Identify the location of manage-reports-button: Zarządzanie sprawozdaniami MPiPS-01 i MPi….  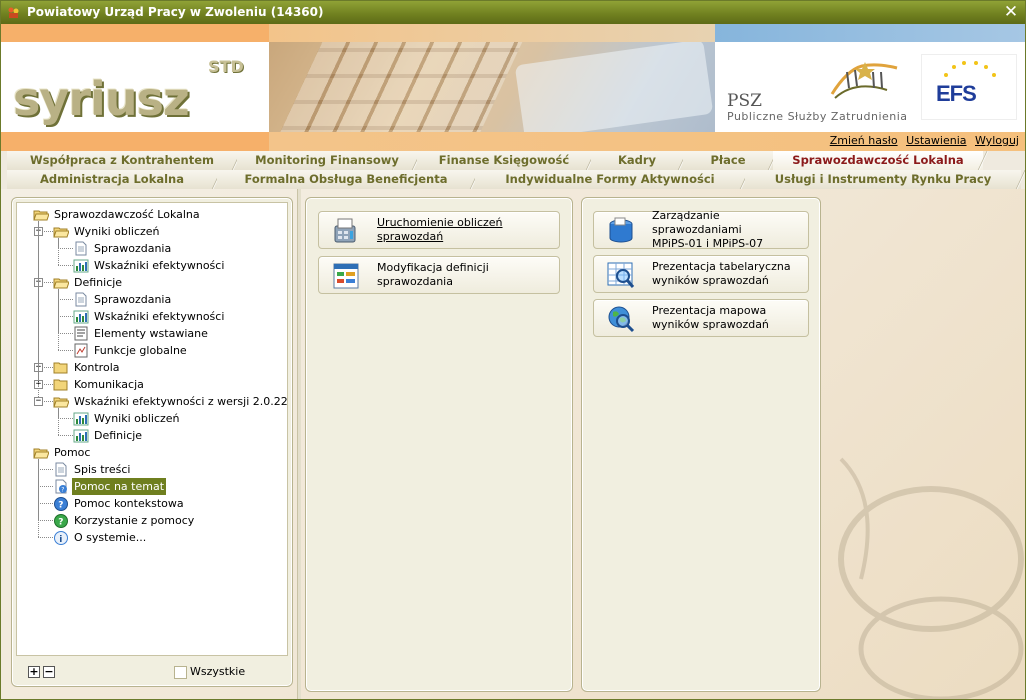
(701, 229).